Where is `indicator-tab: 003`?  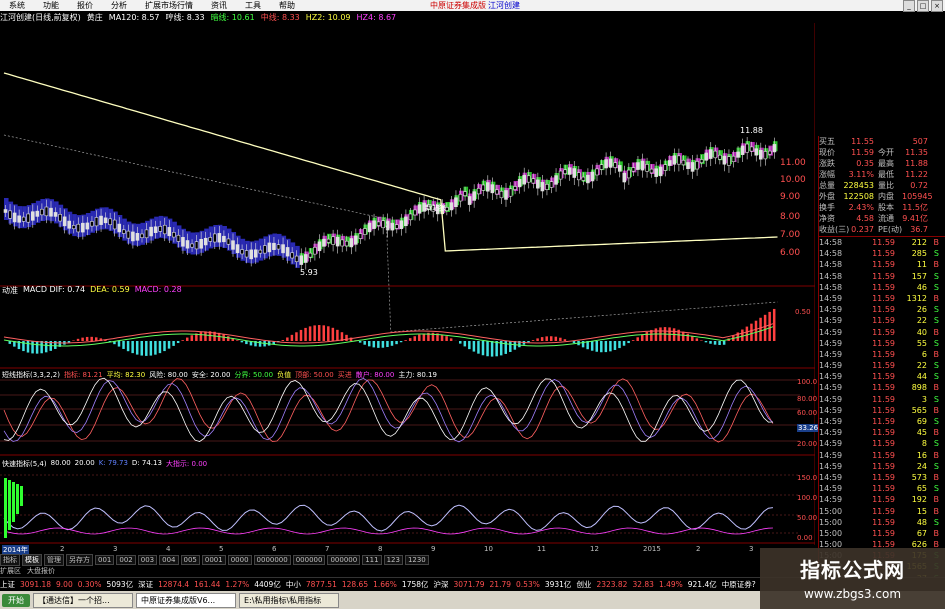 indicator-tab: 003 is located at coordinates (147, 560).